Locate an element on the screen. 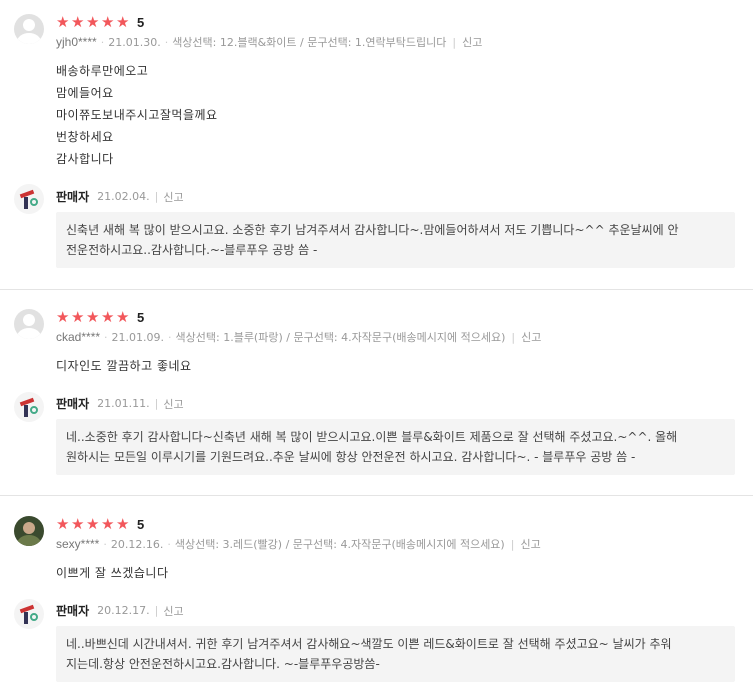 The image size is (753, 689). seller-header: 판매자 21.02.04. | 신고 is located at coordinates (120, 197).